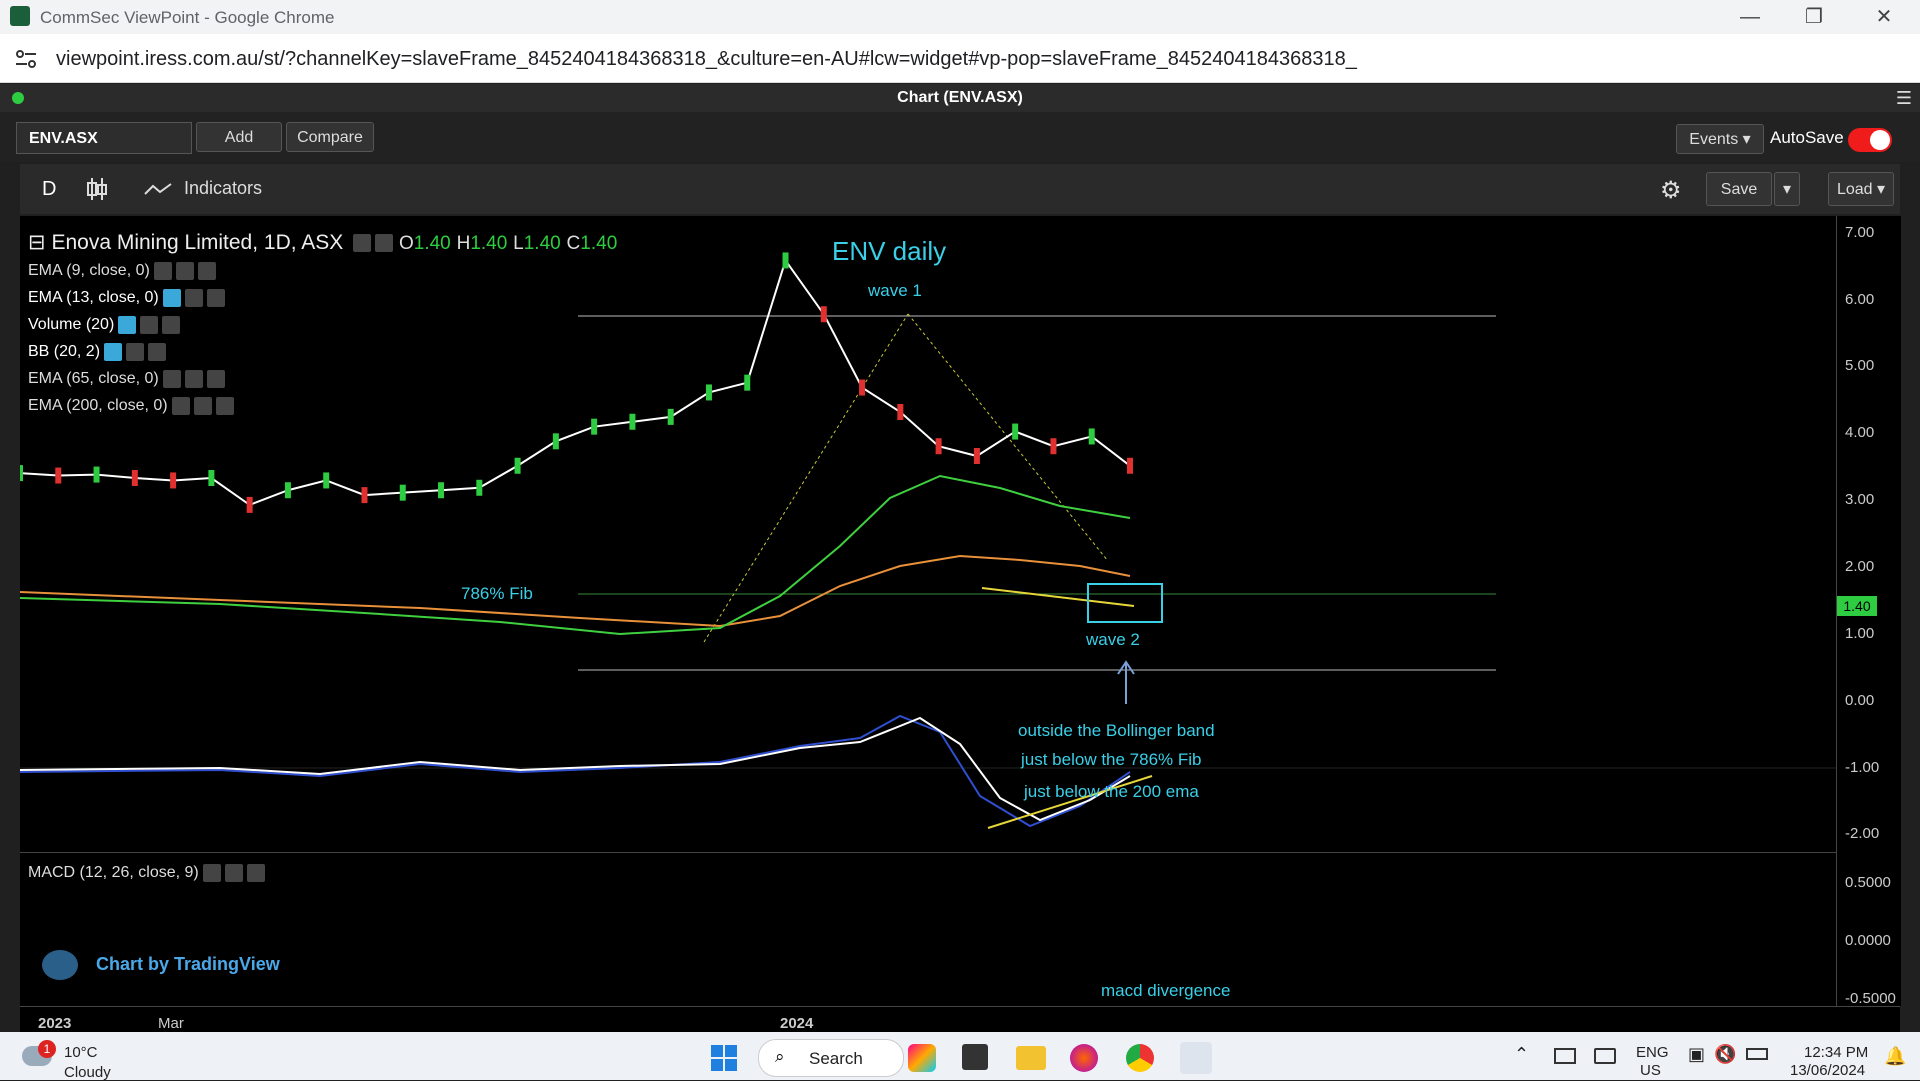  Describe the element at coordinates (126, 298) in the screenshot. I see `indicator-ema13: EMA (13, close, 0)` at that location.